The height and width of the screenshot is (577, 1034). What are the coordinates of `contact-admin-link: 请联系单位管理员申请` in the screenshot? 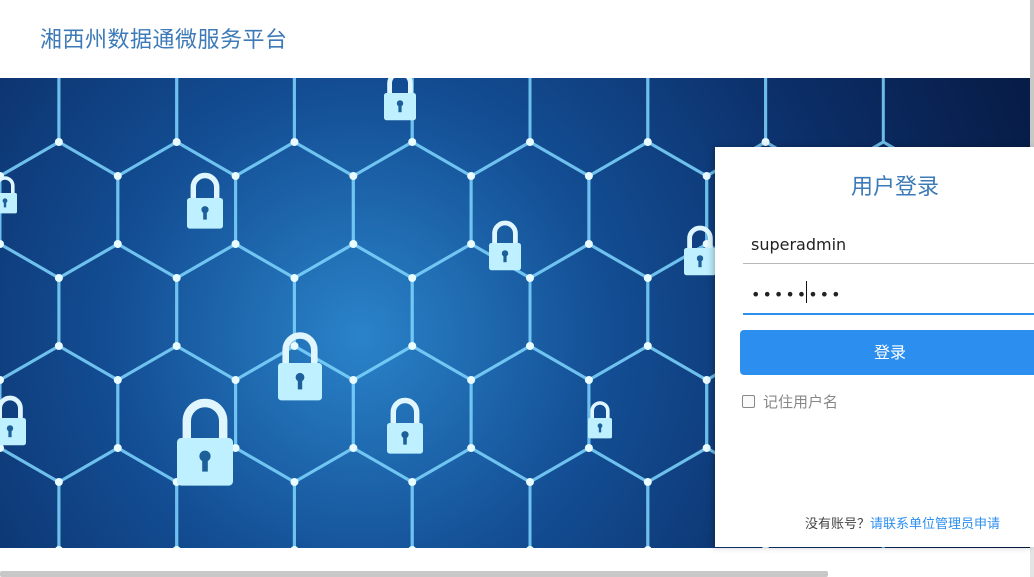 It's located at (935, 524).